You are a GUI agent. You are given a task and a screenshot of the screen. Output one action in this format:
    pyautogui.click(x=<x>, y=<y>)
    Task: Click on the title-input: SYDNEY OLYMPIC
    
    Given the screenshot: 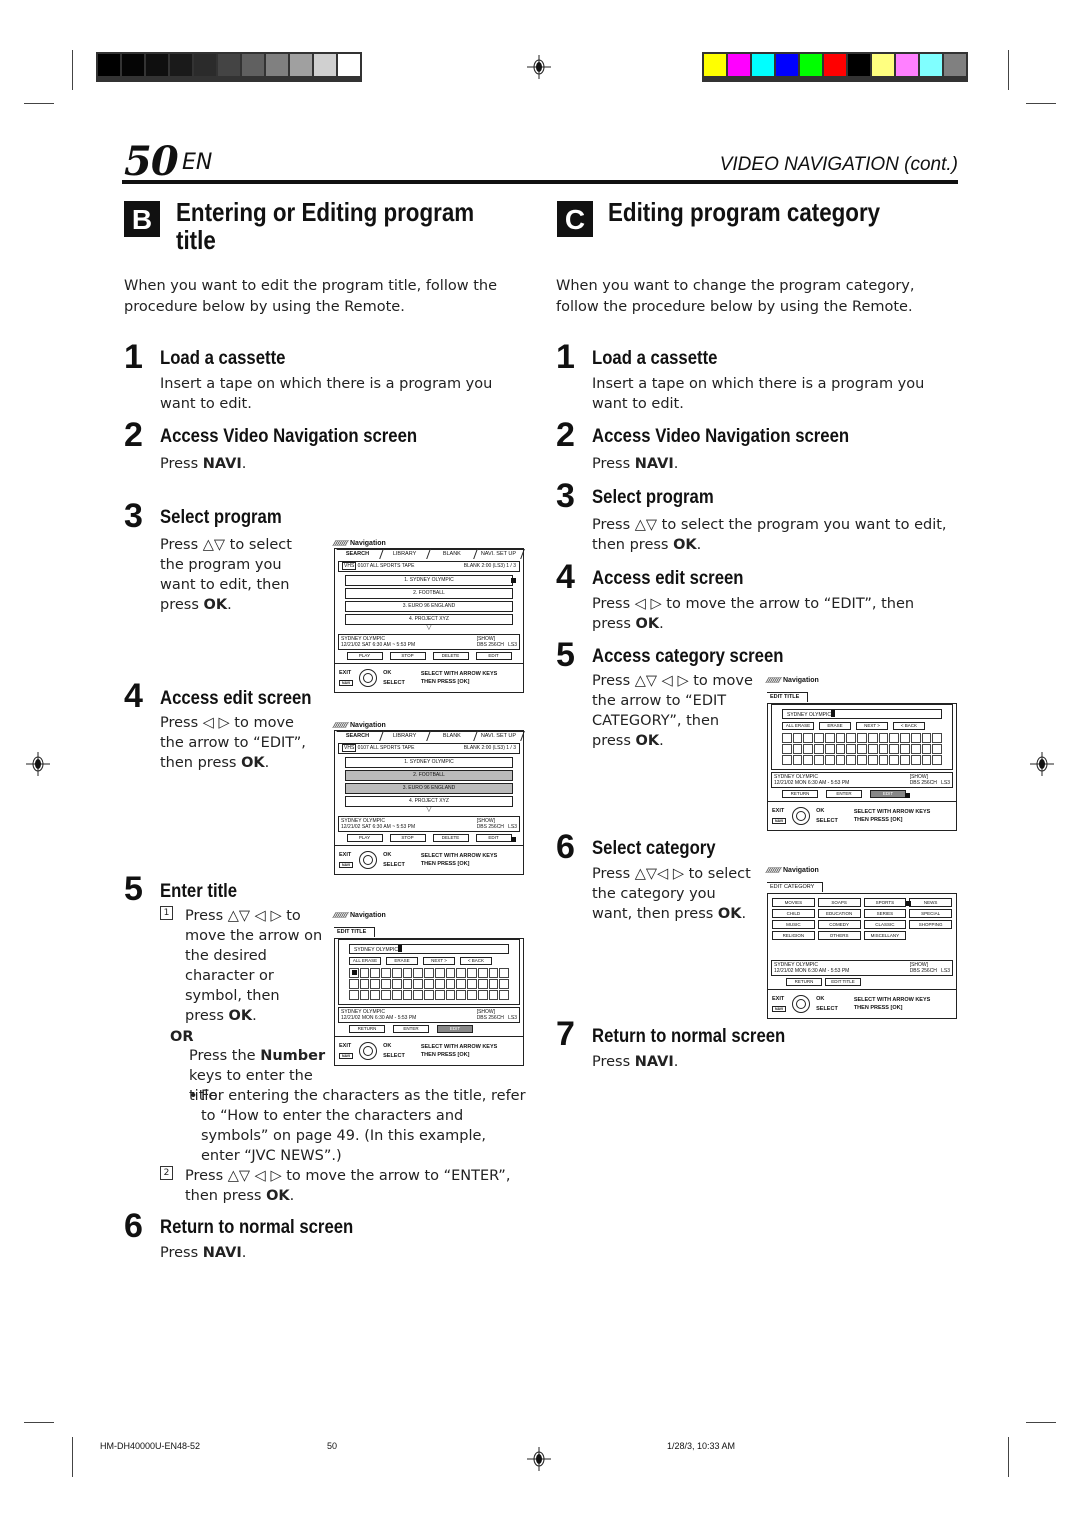 What is the action you would take?
    pyautogui.click(x=429, y=949)
    